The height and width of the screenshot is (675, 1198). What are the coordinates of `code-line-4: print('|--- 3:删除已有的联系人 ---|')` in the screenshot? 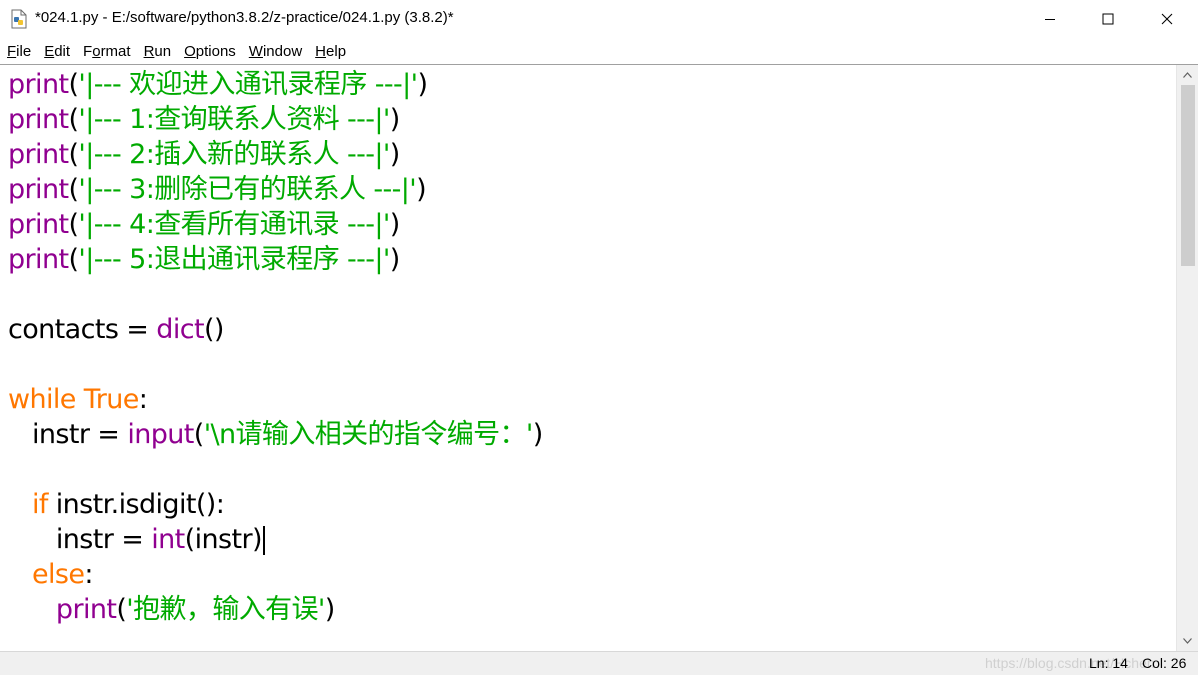 It's located at (217, 189).